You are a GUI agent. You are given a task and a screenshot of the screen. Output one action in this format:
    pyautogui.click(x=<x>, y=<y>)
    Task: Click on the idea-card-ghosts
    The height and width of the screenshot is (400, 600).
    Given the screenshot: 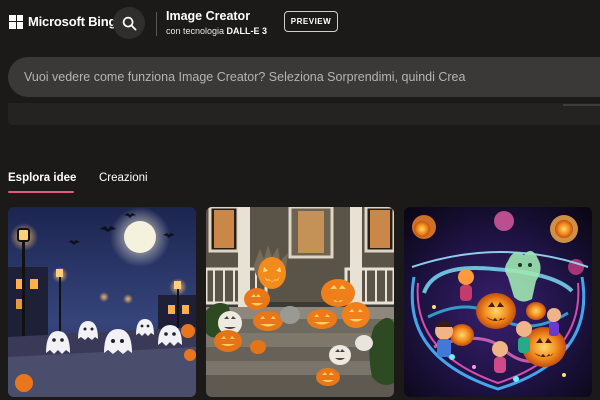 What is the action you would take?
    pyautogui.click(x=102, y=302)
    